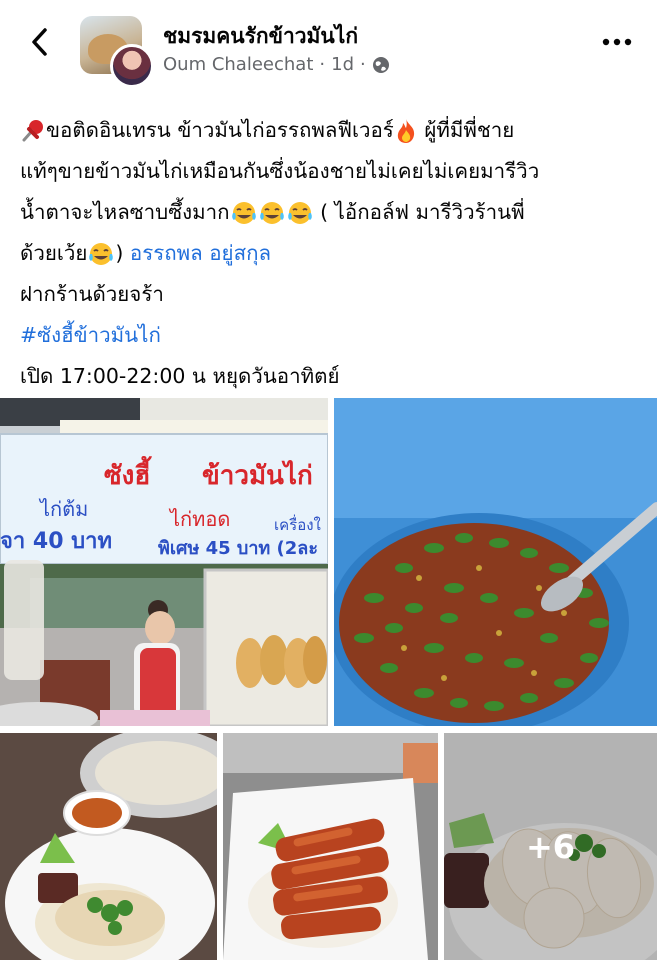  I want to click on sign-item-2: ไก่ทอด, so click(199, 519).